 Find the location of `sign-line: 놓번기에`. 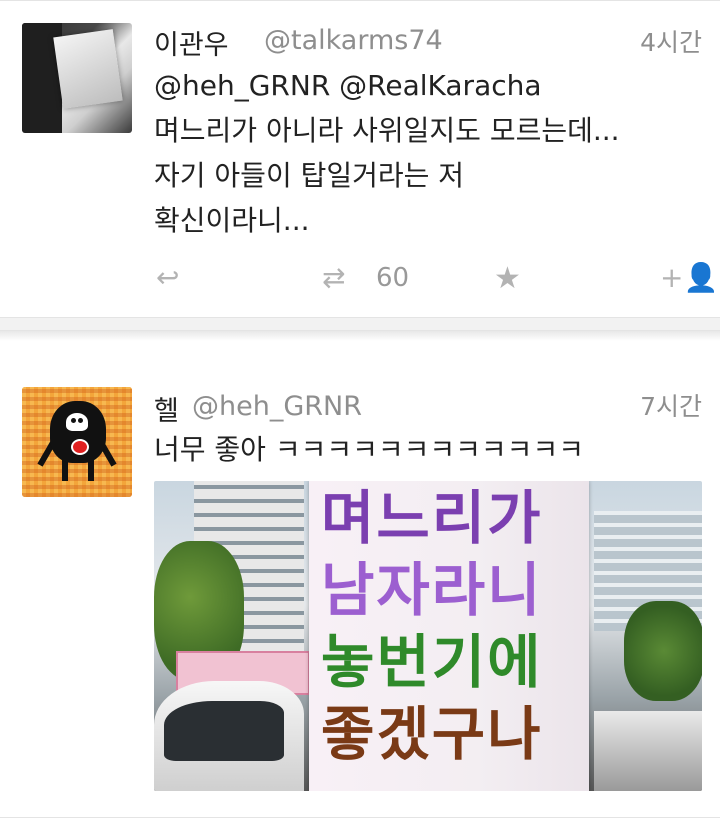

sign-line: 놓번기에 is located at coordinates (432, 662).